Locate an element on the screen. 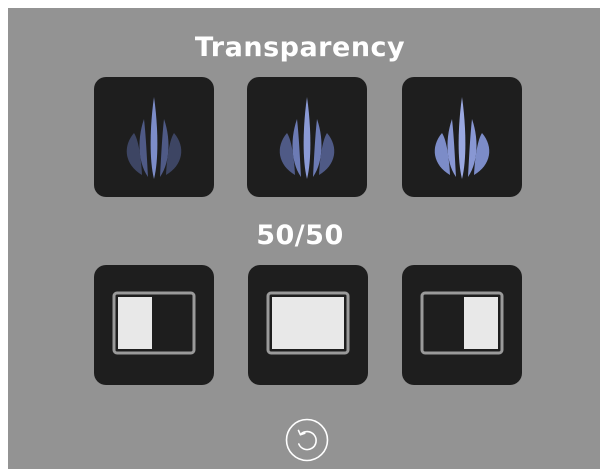 The height and width of the screenshot is (469, 600). split-left-icon is located at coordinates (154, 323).